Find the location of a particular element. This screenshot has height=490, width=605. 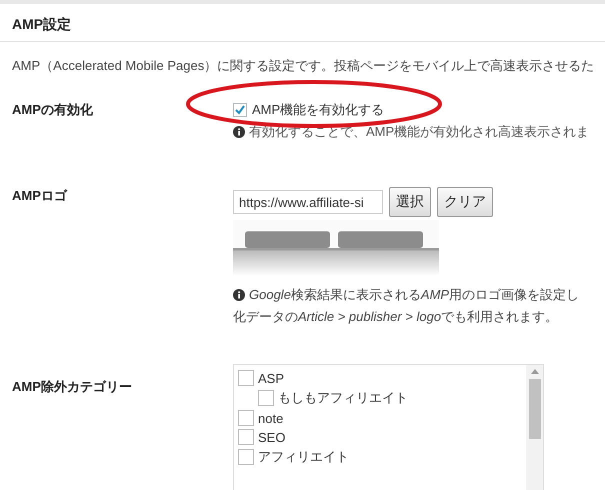

help-text: 化データのArticle > publisher > logoでも利用されます。 is located at coordinates (395, 317).